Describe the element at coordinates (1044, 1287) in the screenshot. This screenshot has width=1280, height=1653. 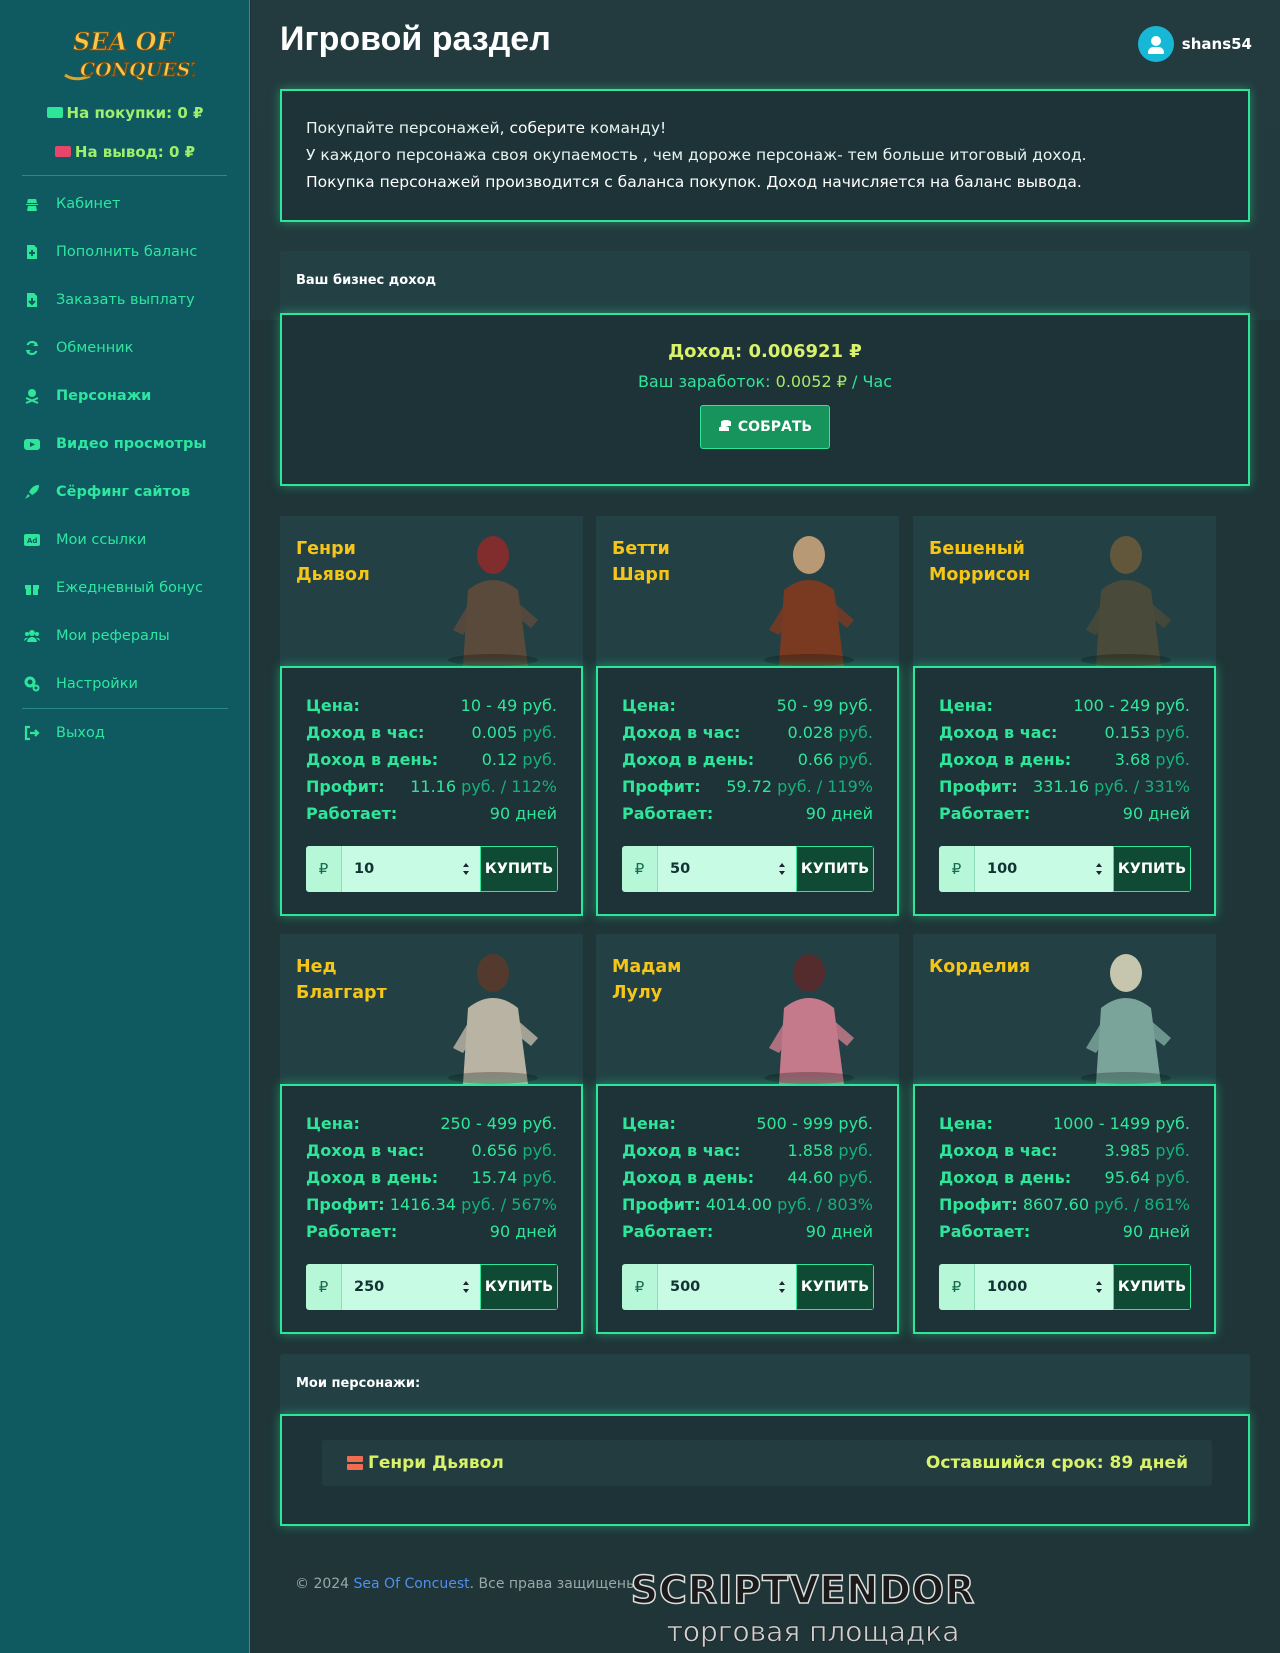
I see `quantity-stepper: 1000` at that location.